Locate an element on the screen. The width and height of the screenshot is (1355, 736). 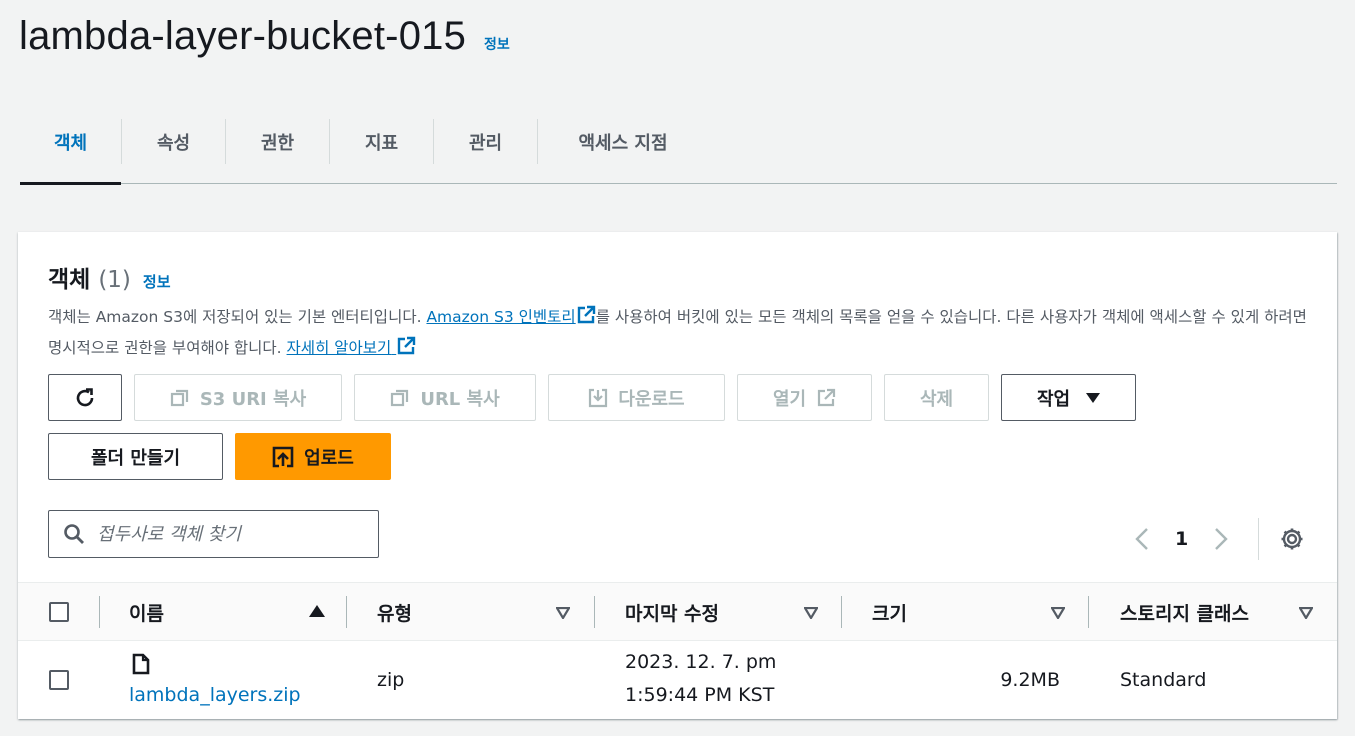
pagination-divider is located at coordinates (1259, 539).